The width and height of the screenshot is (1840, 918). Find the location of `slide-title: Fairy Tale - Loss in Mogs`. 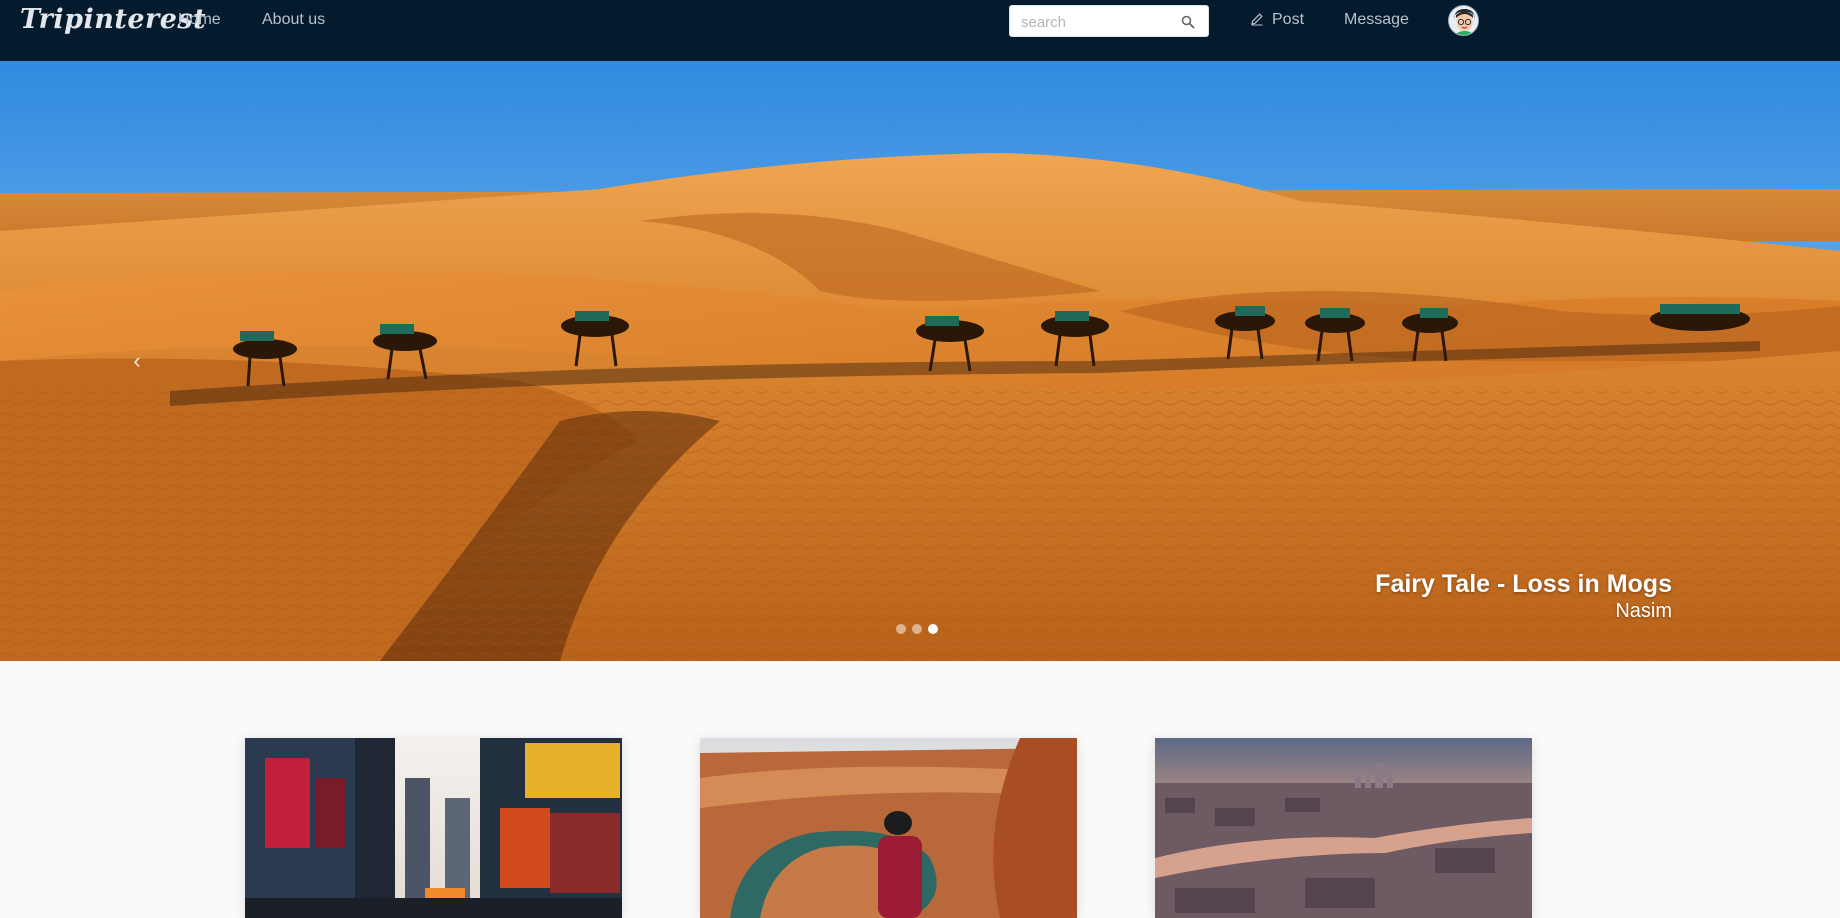

slide-title: Fairy Tale - Loss in Mogs is located at coordinates (1523, 584).